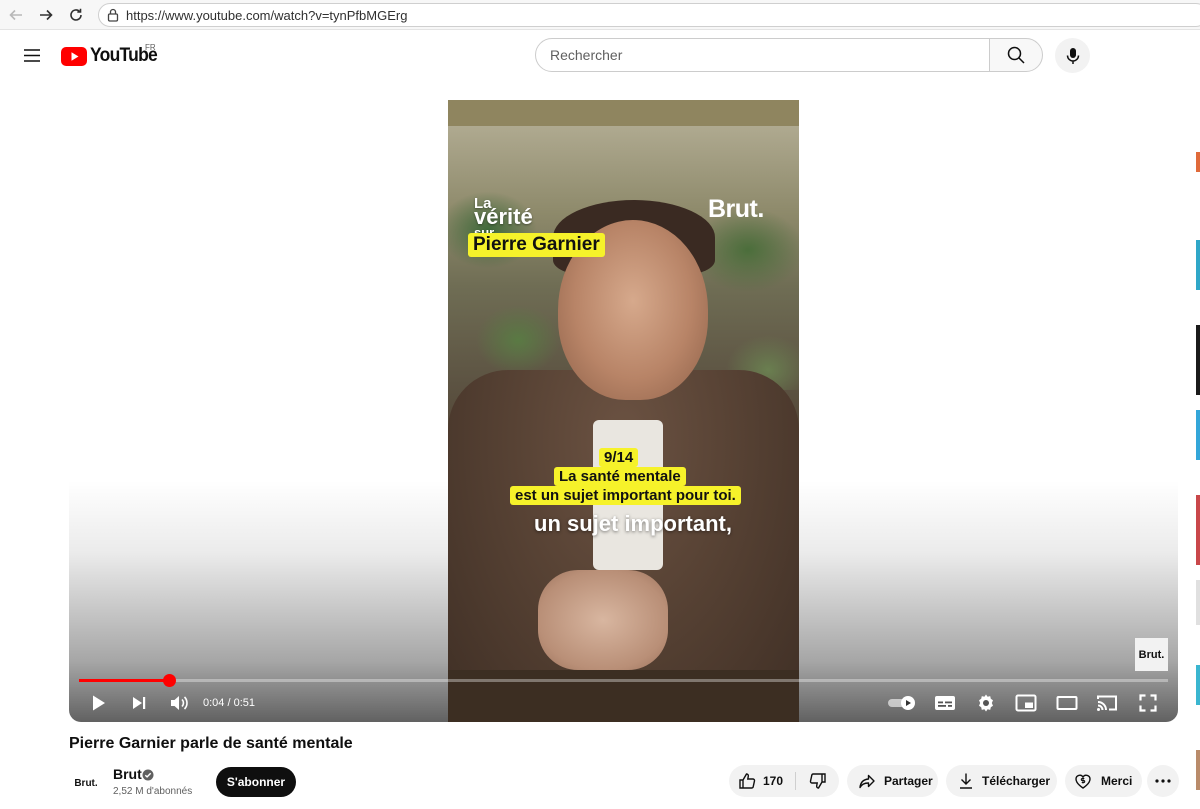 The height and width of the screenshot is (809, 1200). I want to click on progress-bar, so click(623, 680).